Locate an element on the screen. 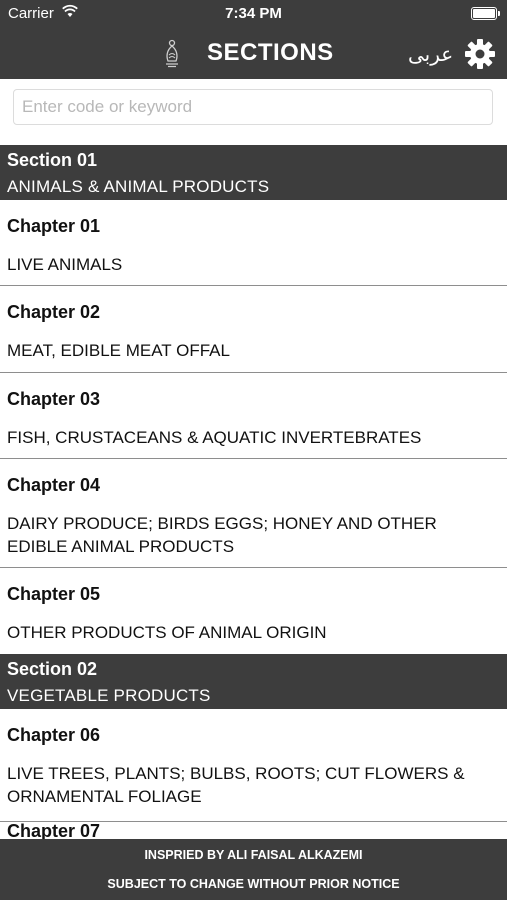 The image size is (507, 900). search-bar is located at coordinates (253, 112).